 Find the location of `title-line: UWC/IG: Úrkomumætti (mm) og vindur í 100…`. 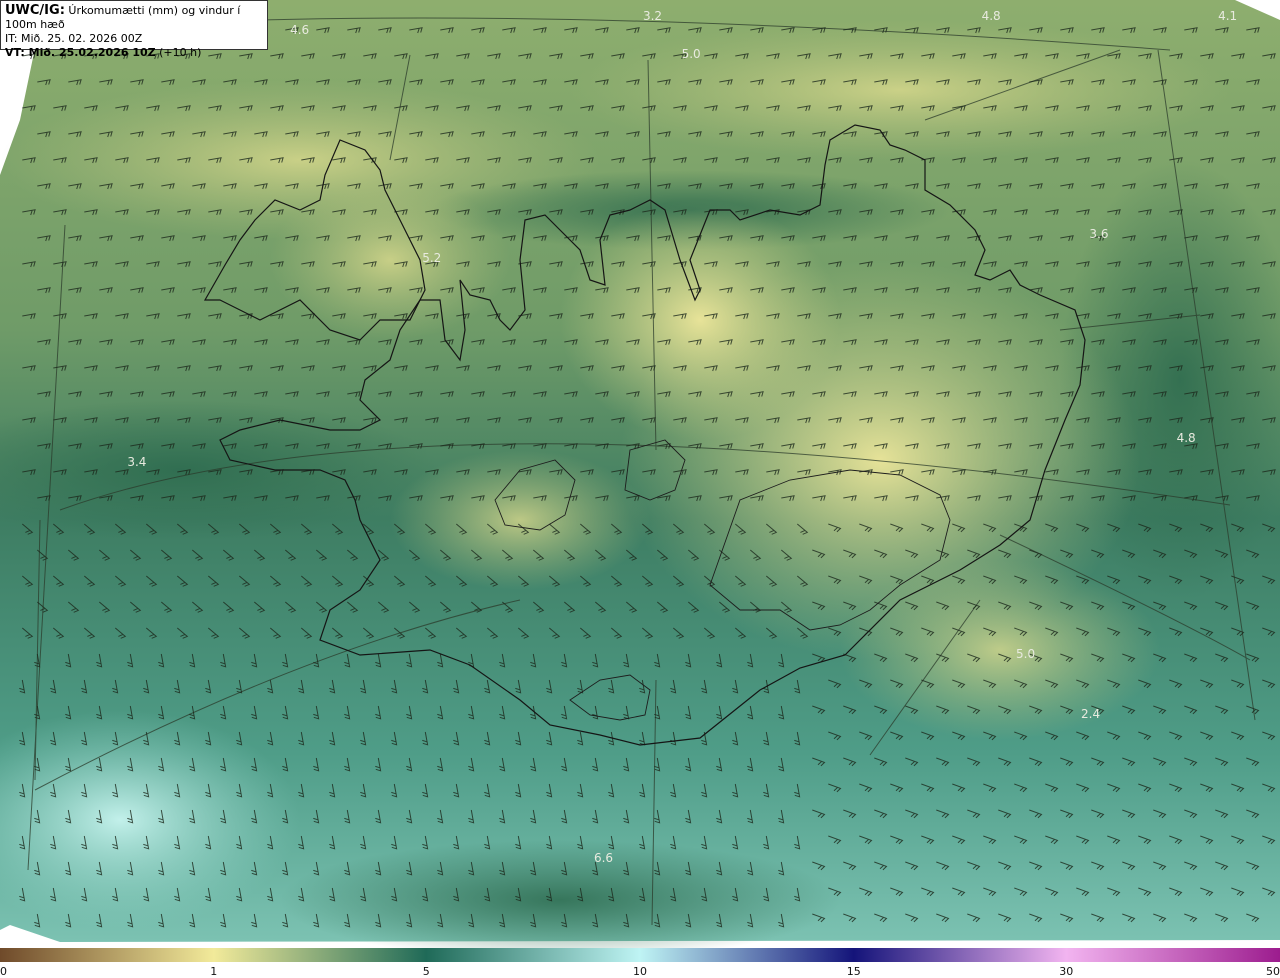

title-line: UWC/IG: Úrkomumætti (mm) og vindur í 100… is located at coordinates (134, 18).